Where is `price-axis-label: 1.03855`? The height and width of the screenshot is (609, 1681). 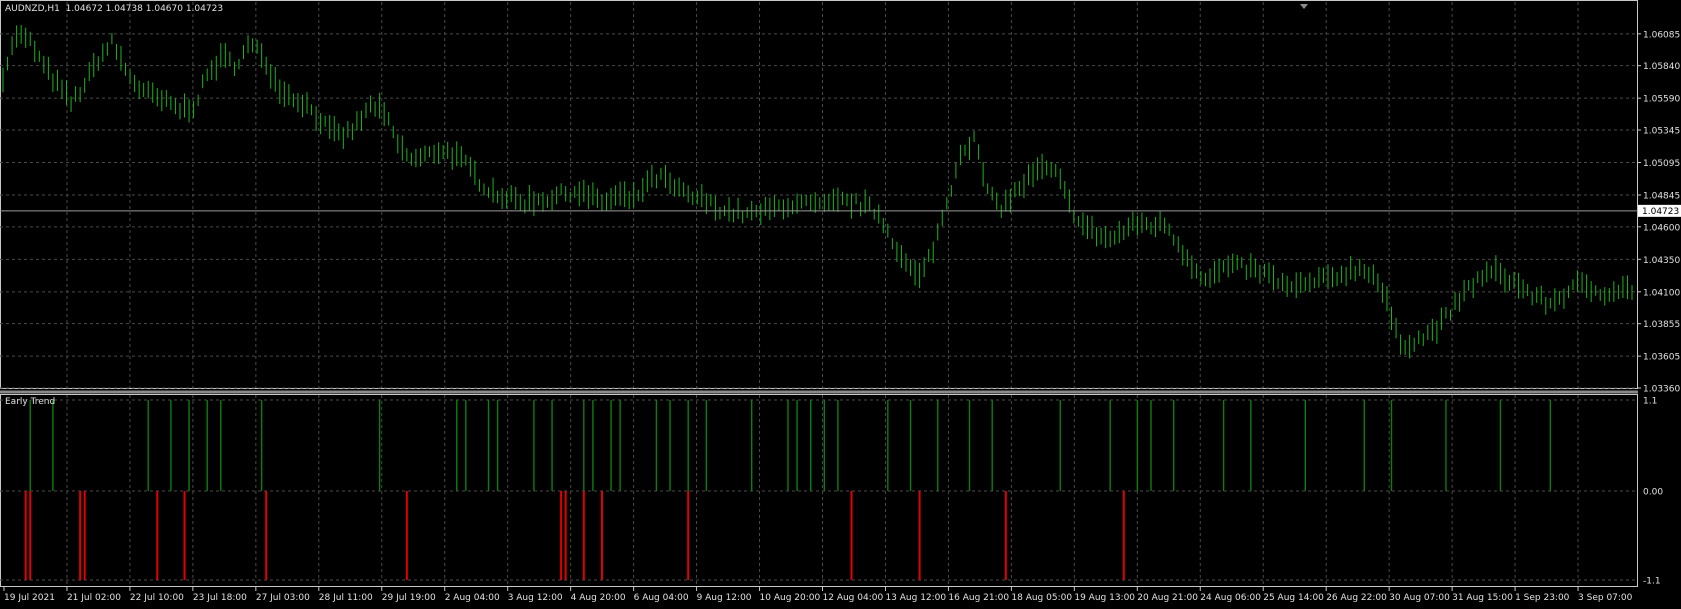
price-axis-label: 1.03855 is located at coordinates (1661, 325).